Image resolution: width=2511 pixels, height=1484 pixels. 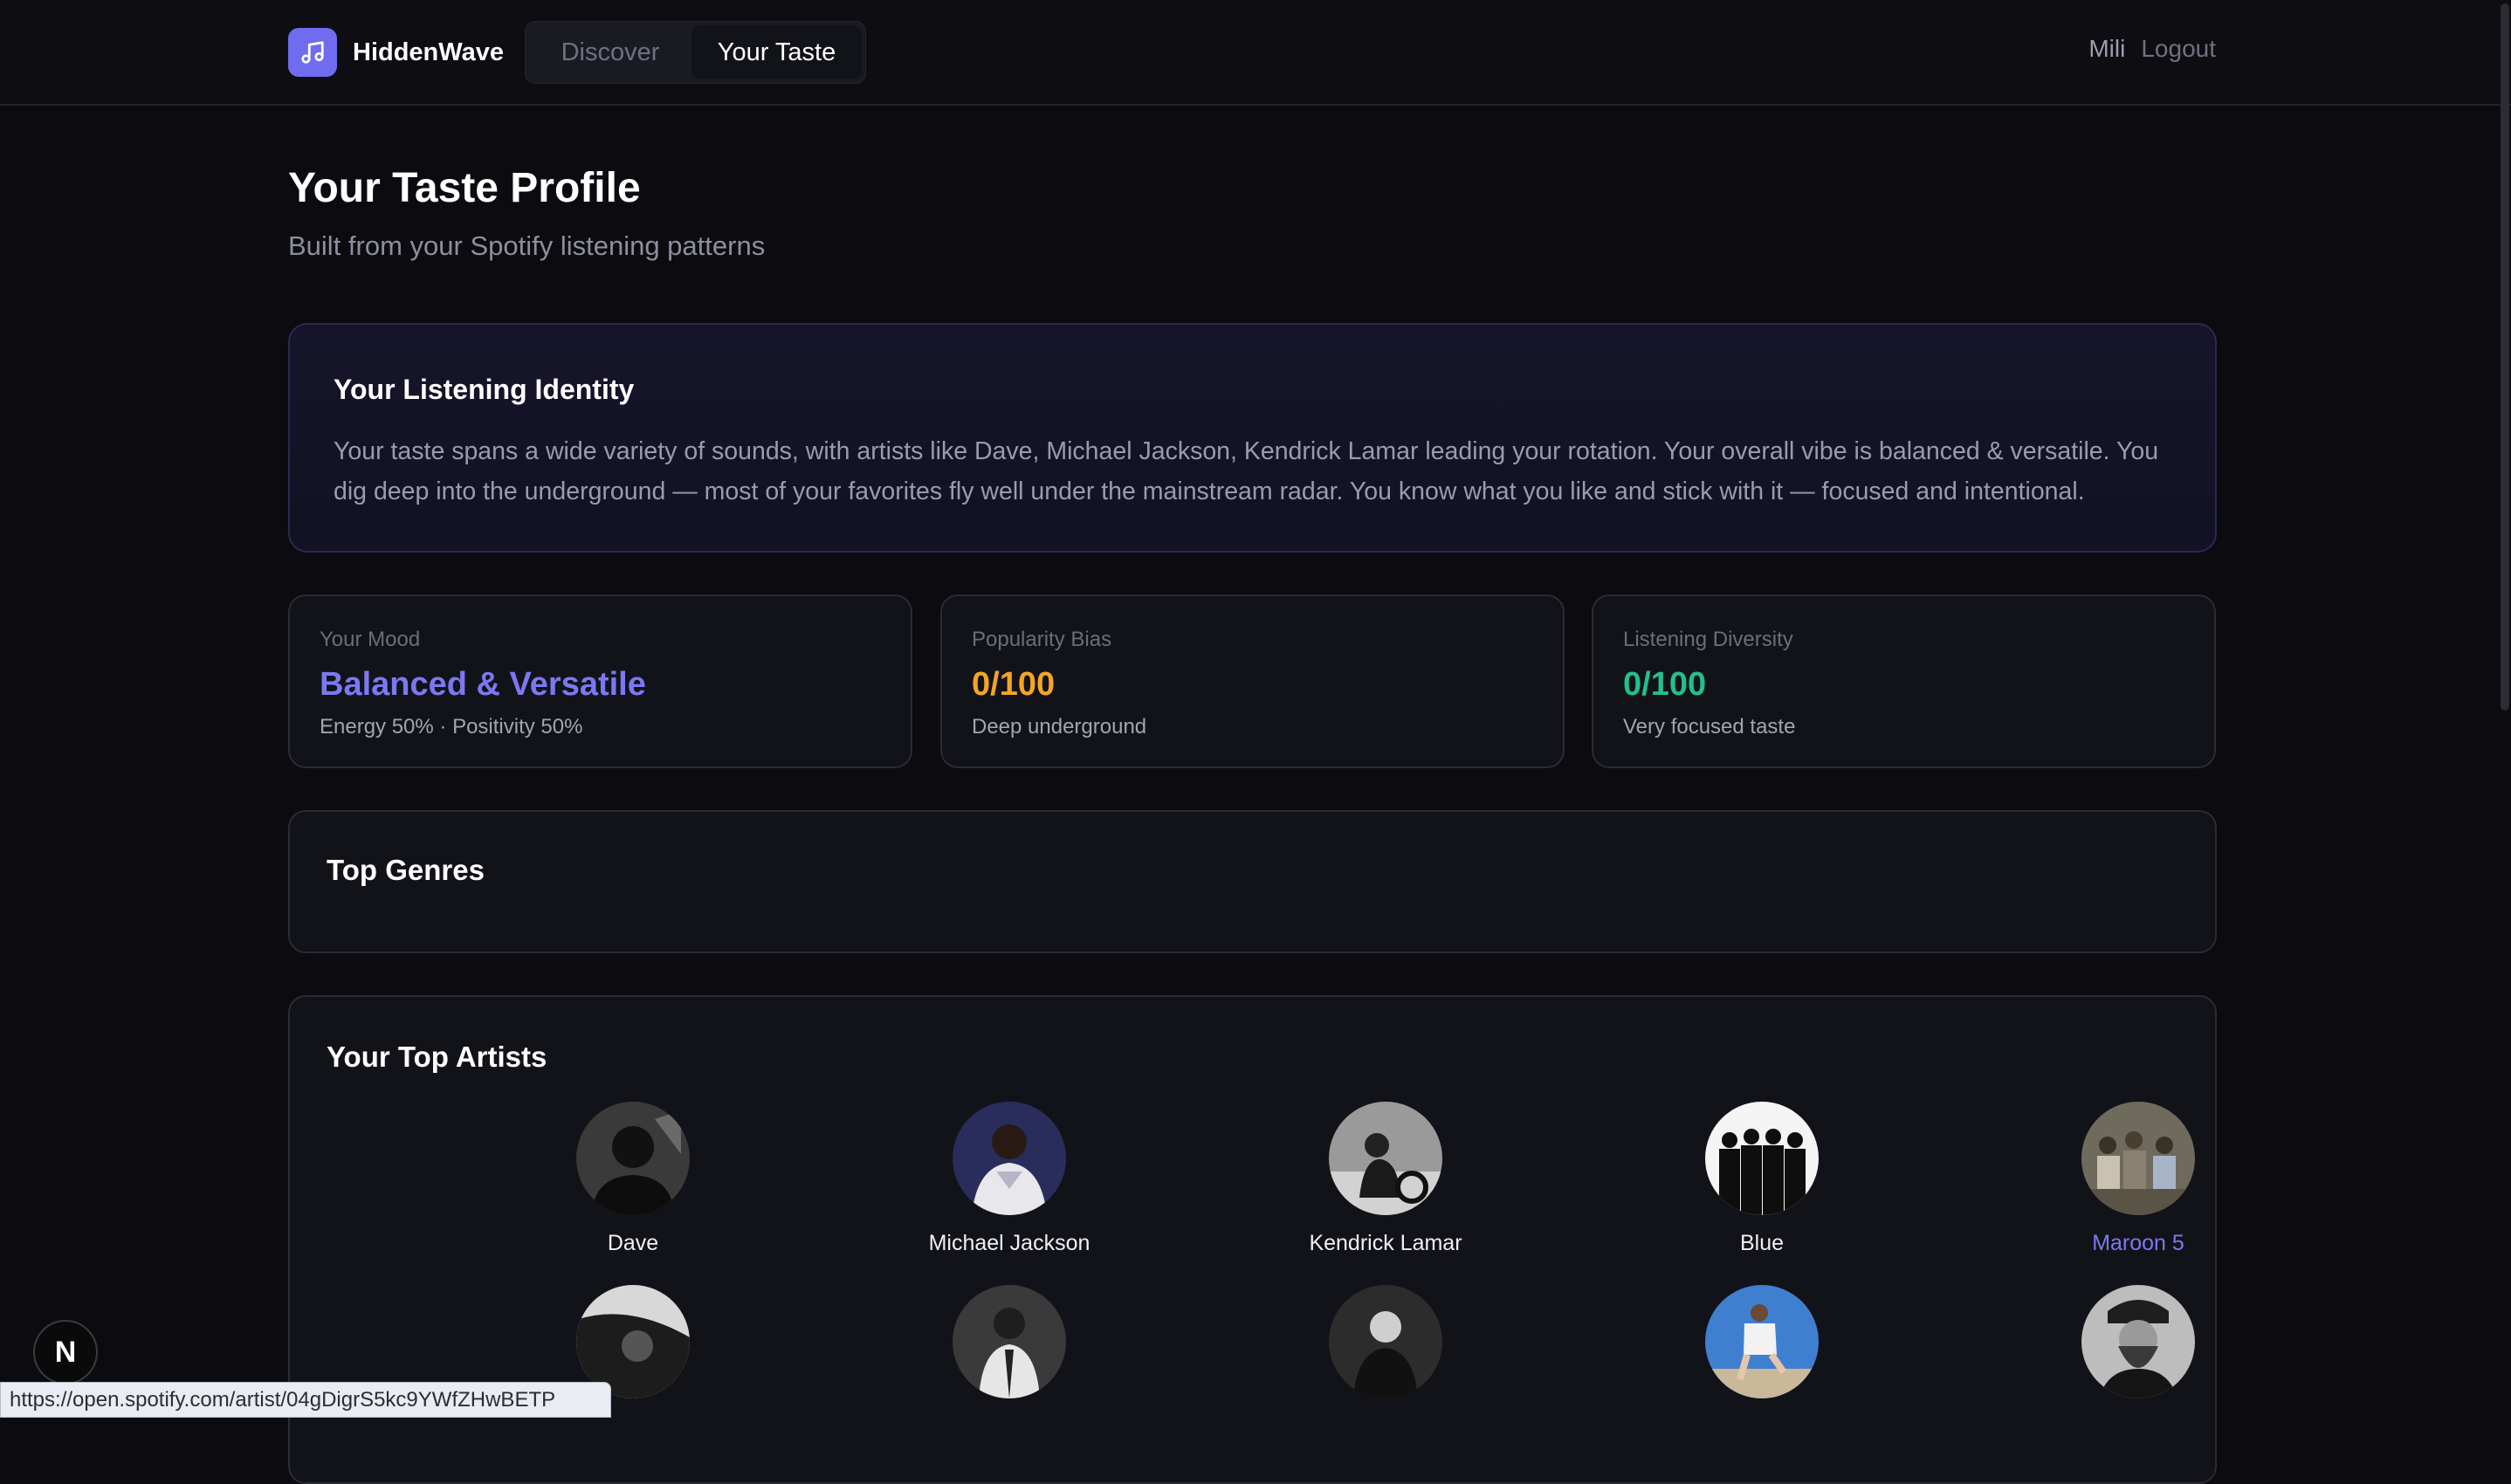 I want to click on nextjs-dev-badge: N, so click(x=65, y=1352).